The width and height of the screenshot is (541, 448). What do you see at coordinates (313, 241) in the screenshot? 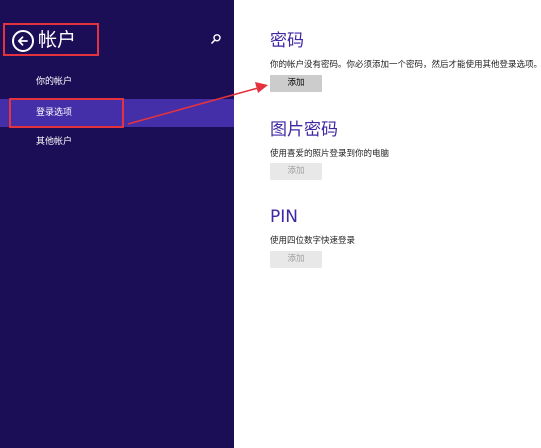
I see `pin-description: 使用四位数字快速登录` at bounding box center [313, 241].